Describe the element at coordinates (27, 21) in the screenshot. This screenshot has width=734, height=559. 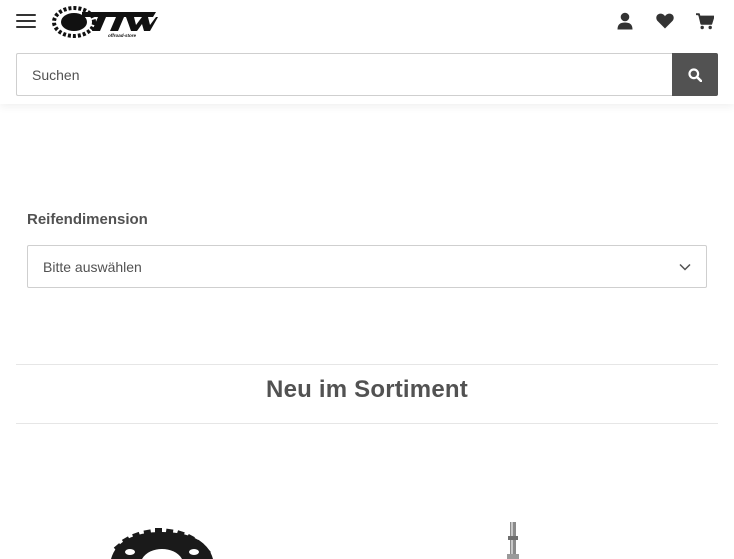
I see `hamburger-menu-icon` at that location.